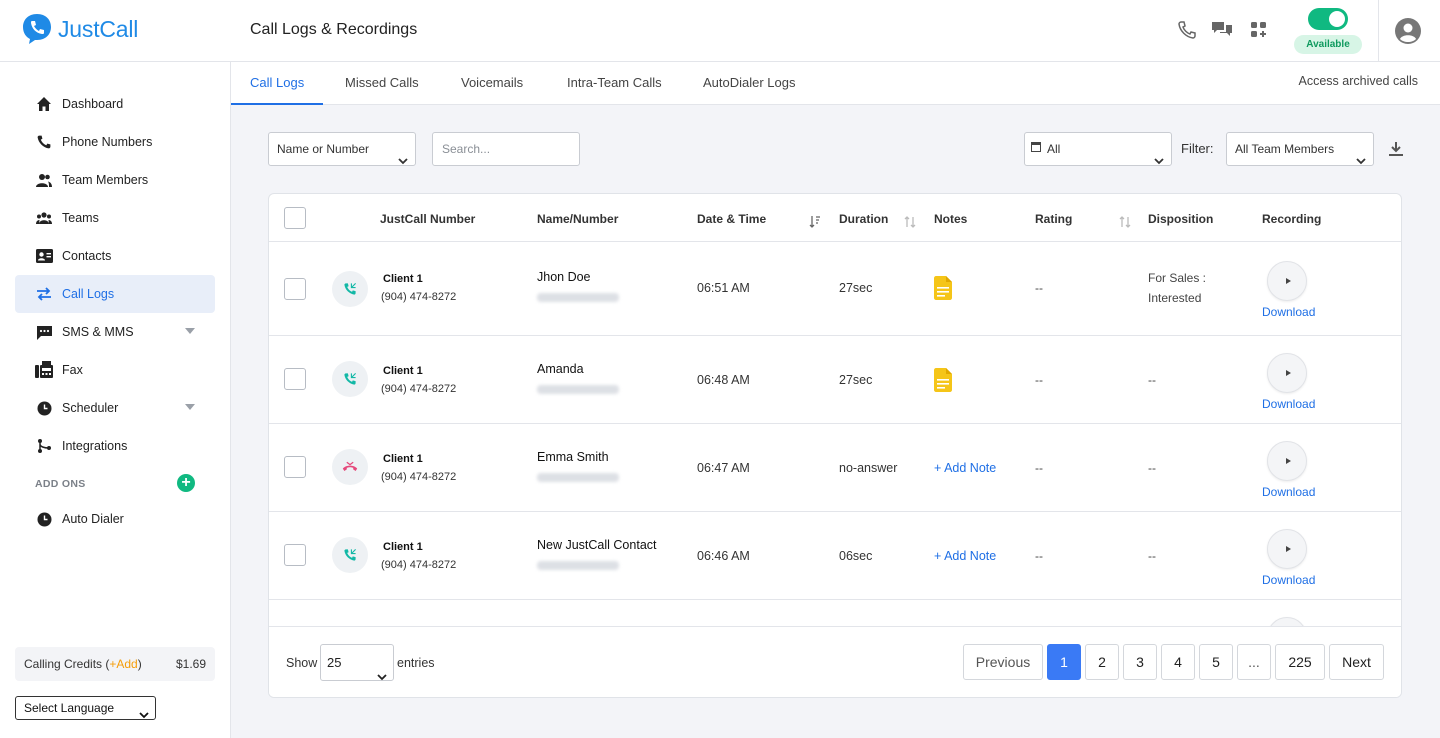  Describe the element at coordinates (1221, 30) in the screenshot. I see `chat-icon` at that location.